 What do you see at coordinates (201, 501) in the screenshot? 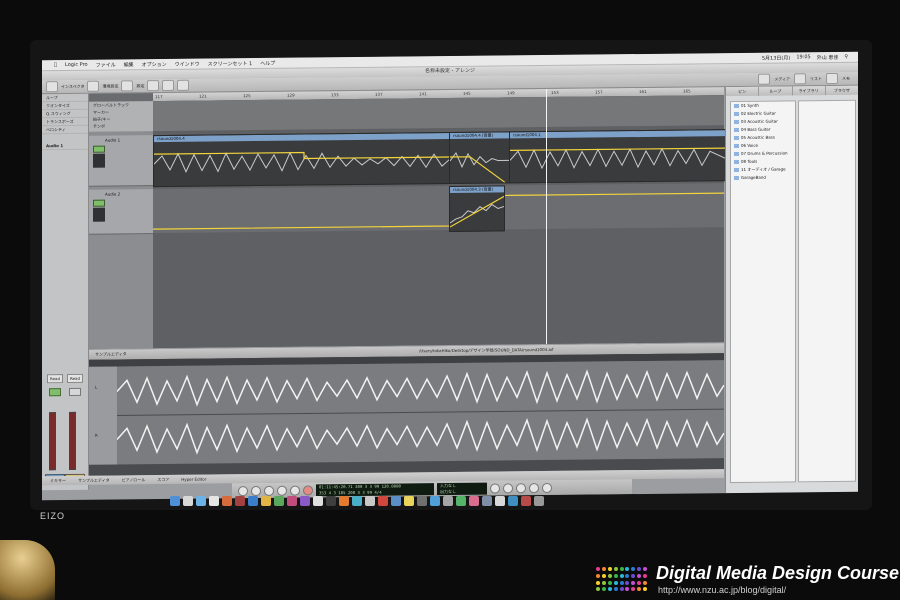
I see `safari-icon` at bounding box center [201, 501].